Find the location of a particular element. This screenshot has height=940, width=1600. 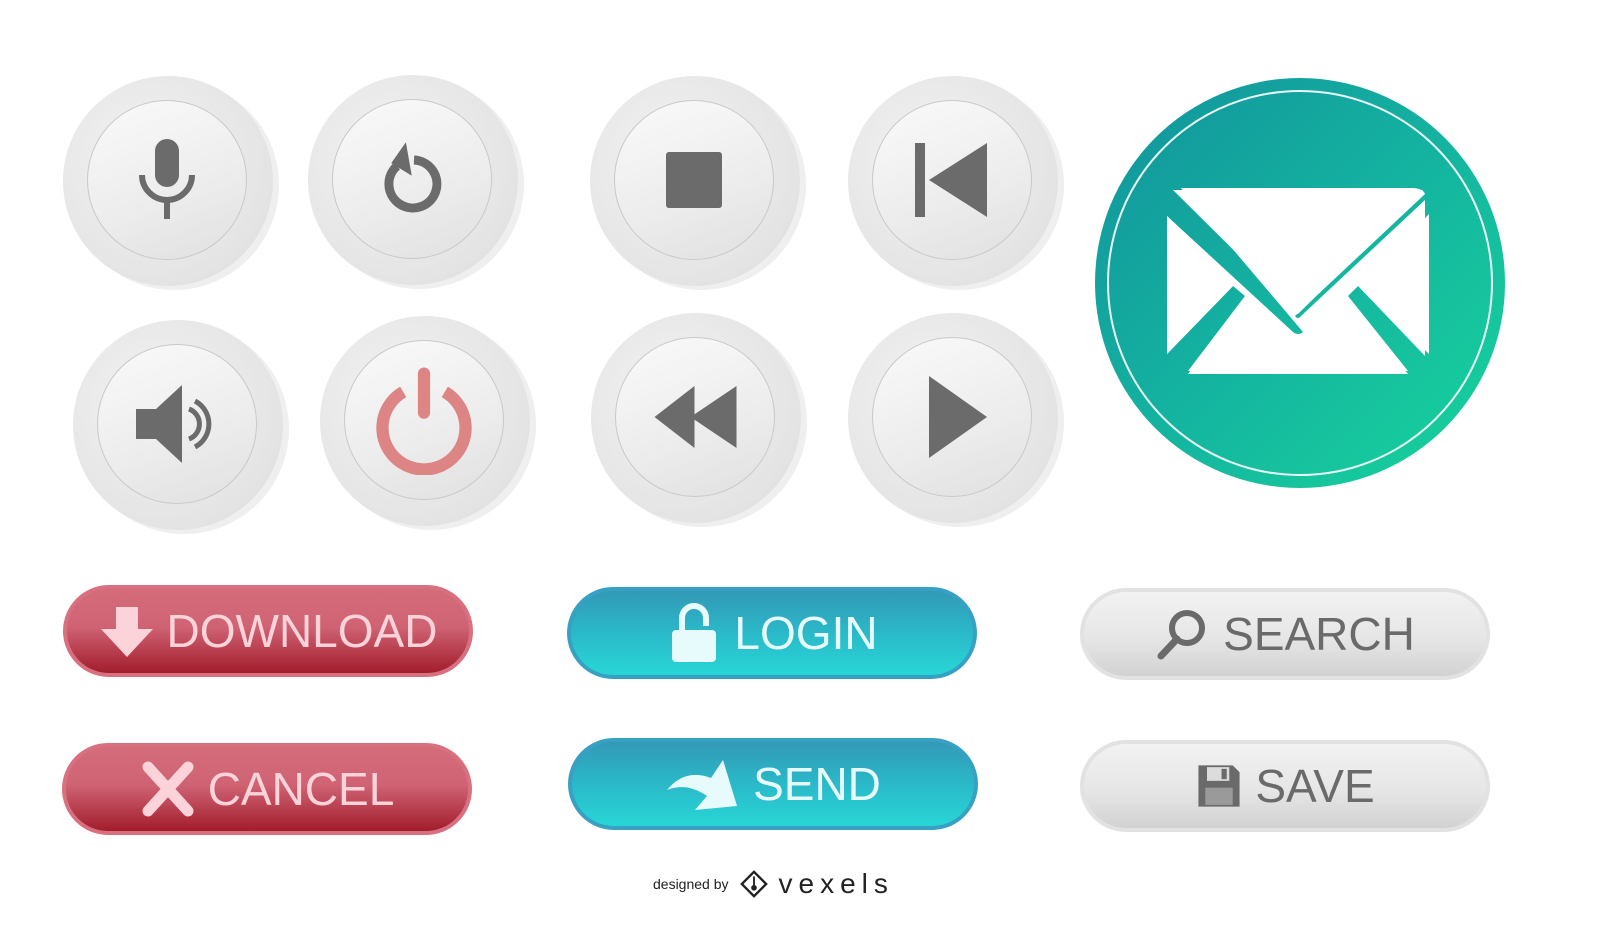

save-label: SAVE is located at coordinates (1315, 786).